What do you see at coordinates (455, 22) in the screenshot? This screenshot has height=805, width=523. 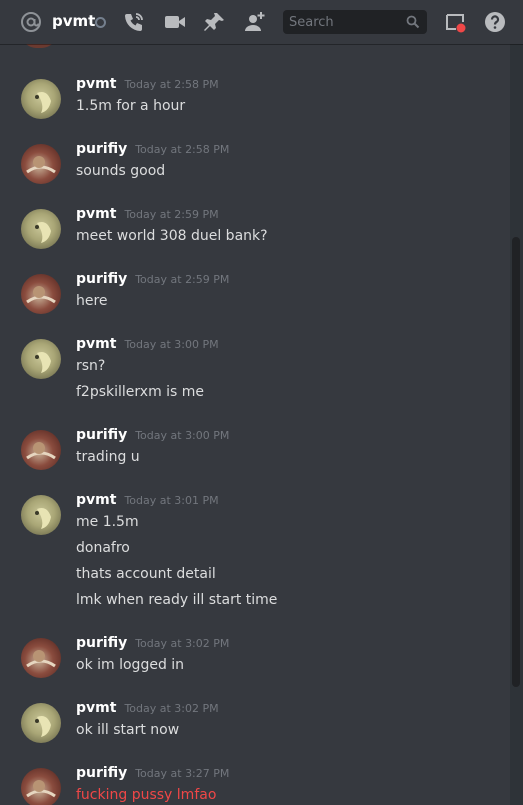 I see `inbox-icon` at bounding box center [455, 22].